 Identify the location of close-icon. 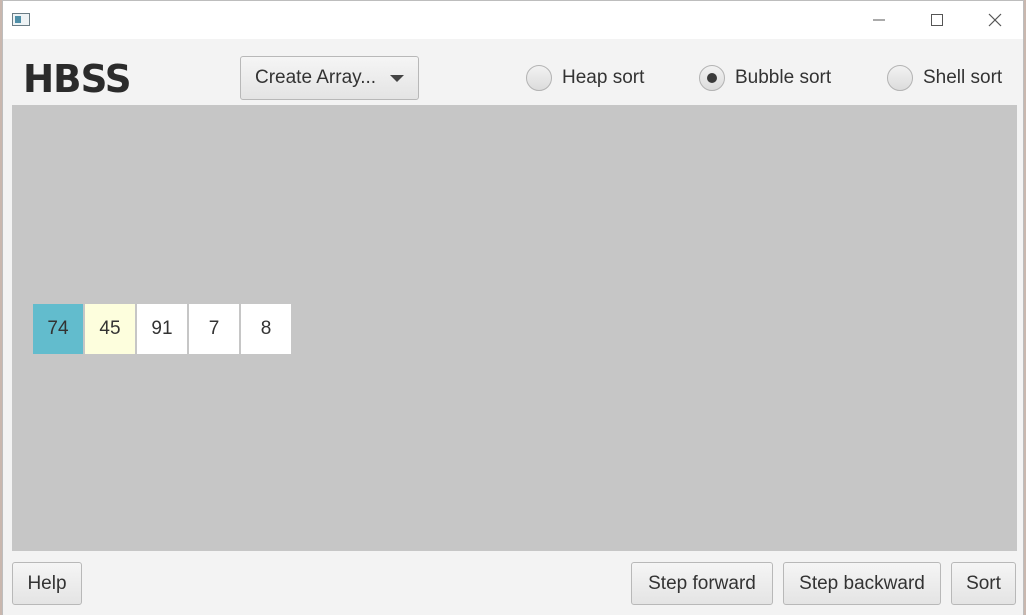
(995, 20).